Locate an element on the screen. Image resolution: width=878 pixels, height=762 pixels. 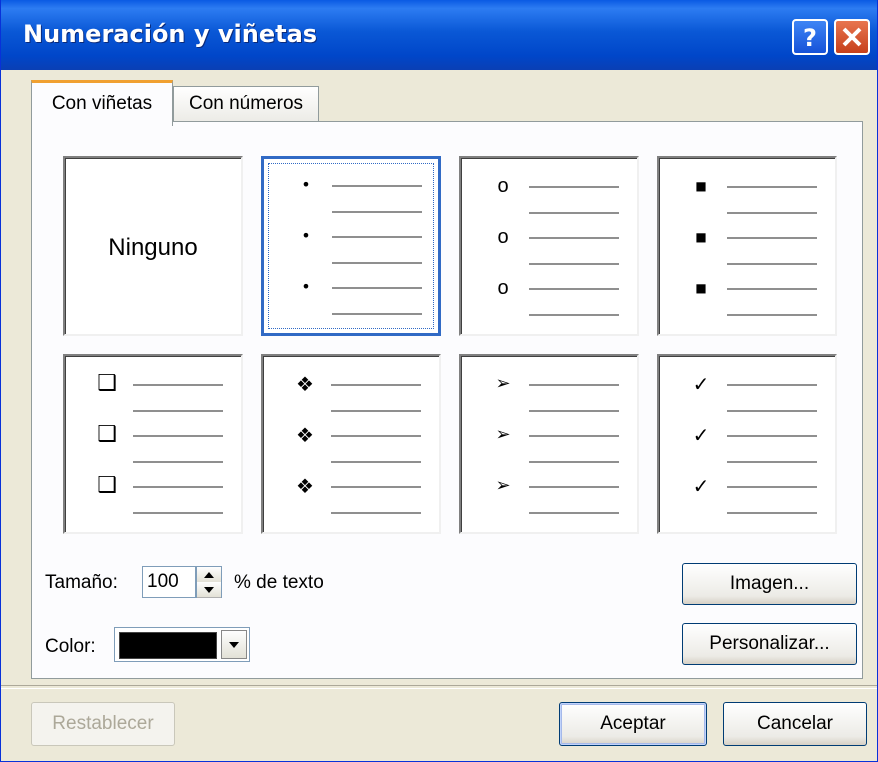
spin-down-button is located at coordinates (209, 590).